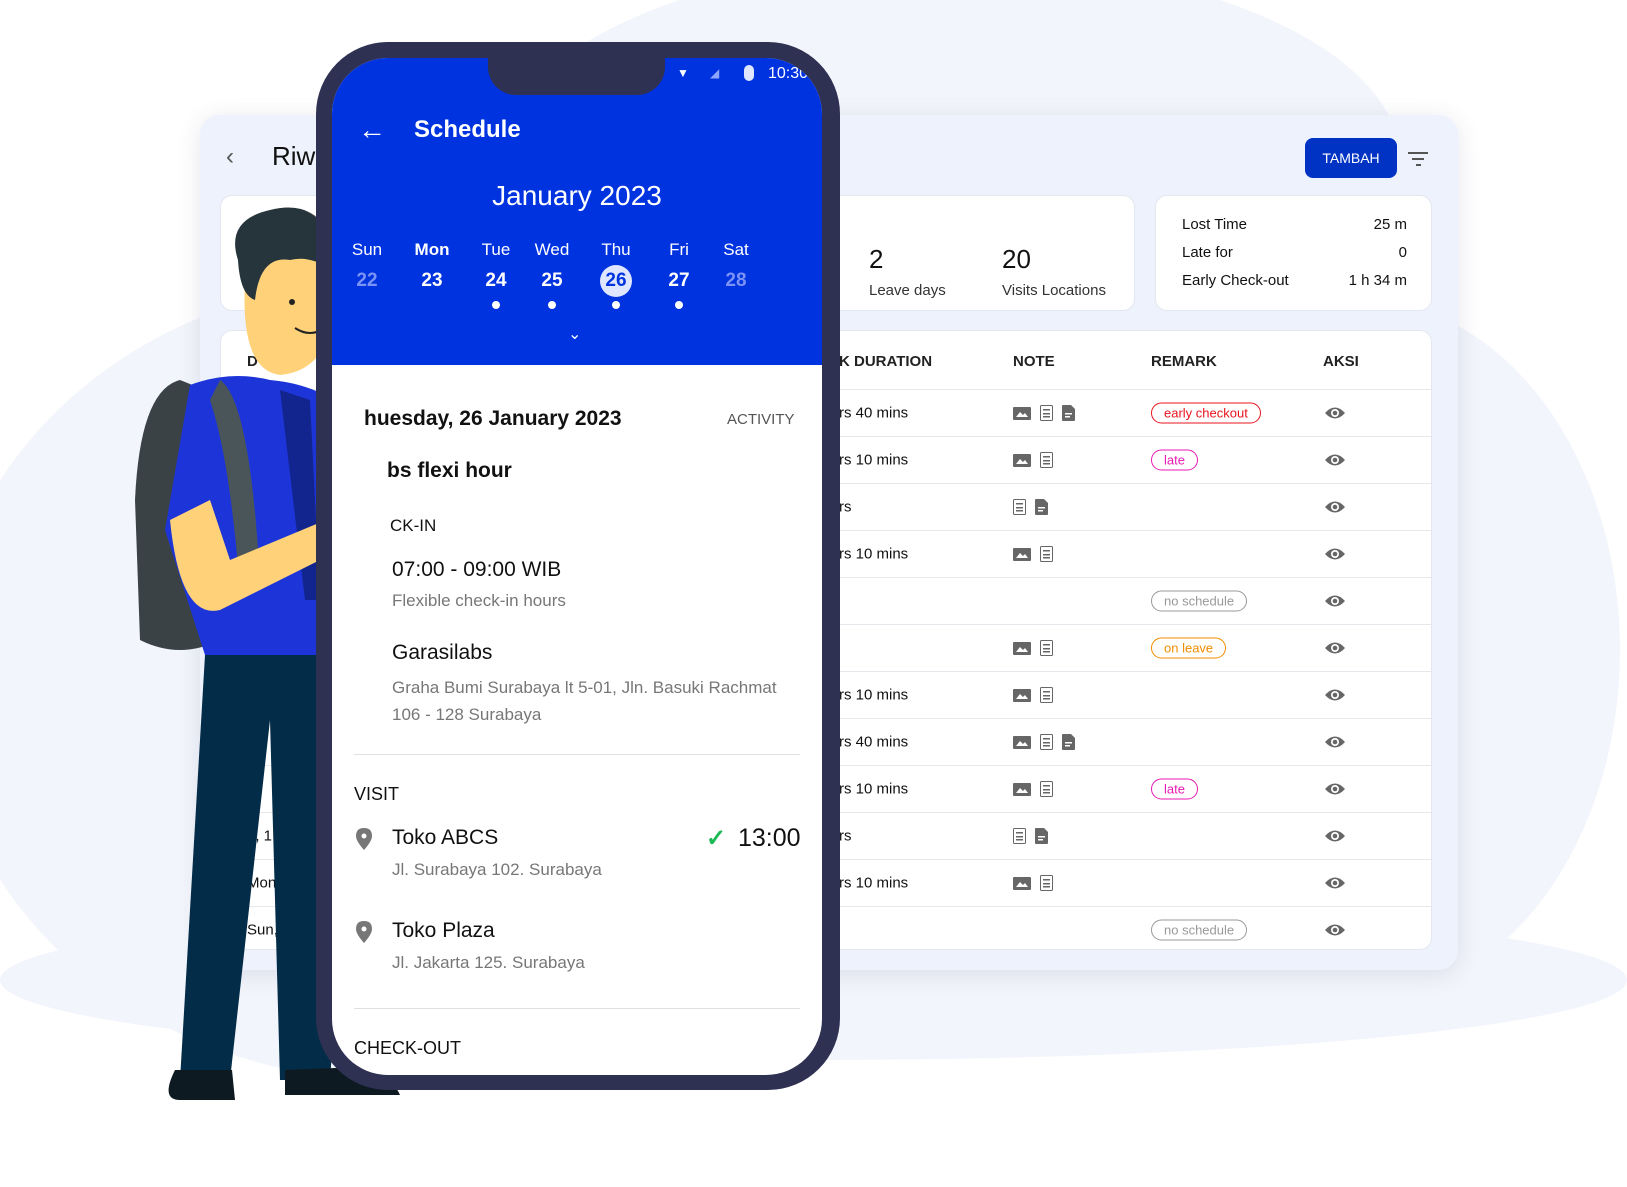 The height and width of the screenshot is (1187, 1627). Describe the element at coordinates (1419, 159) in the screenshot. I see `filter-icon` at that location.